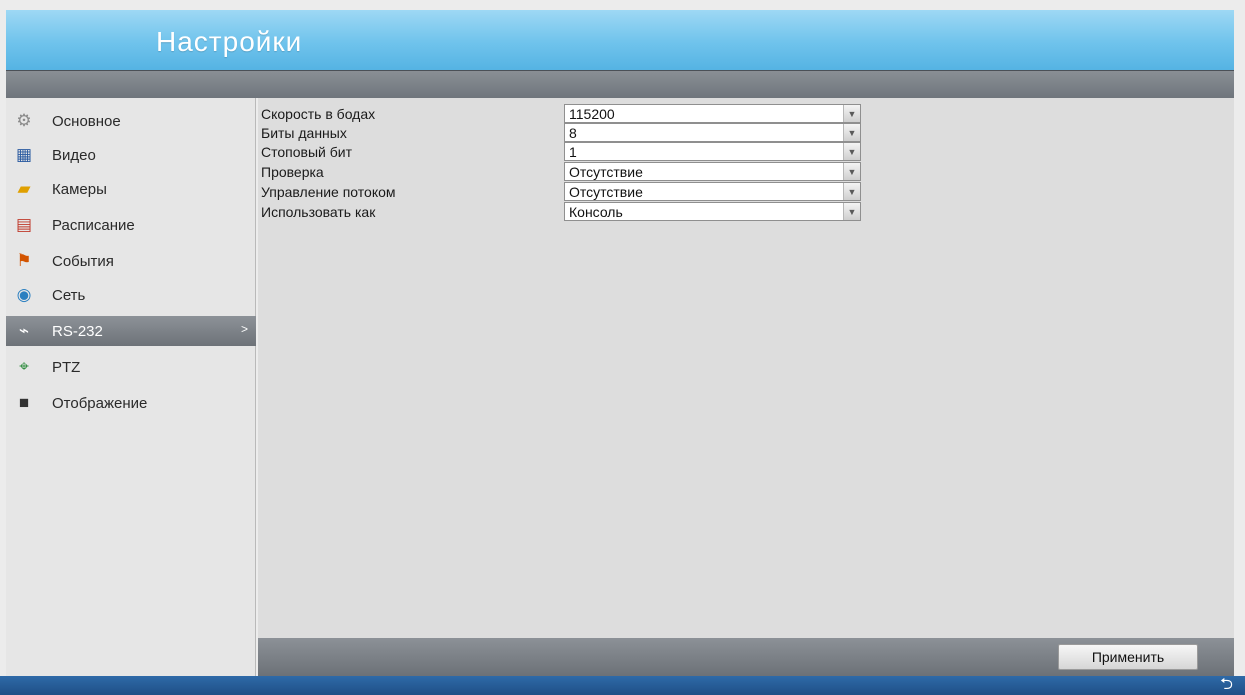  I want to click on back-icon: ⮌, so click(1226, 685).